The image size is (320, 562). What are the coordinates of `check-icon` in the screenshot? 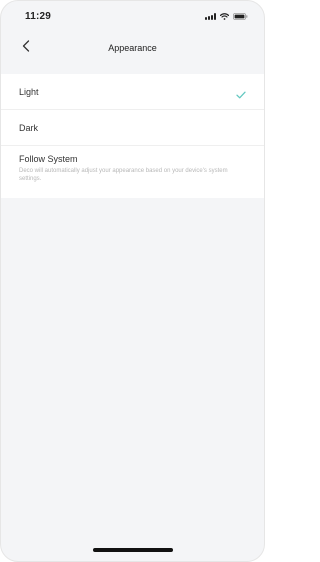 It's located at (241, 95).